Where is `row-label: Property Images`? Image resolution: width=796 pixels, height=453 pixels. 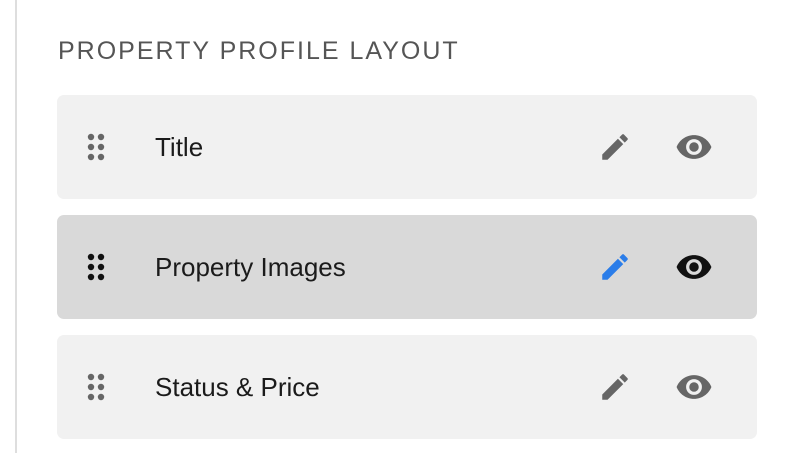
row-label: Property Images is located at coordinates (250, 267).